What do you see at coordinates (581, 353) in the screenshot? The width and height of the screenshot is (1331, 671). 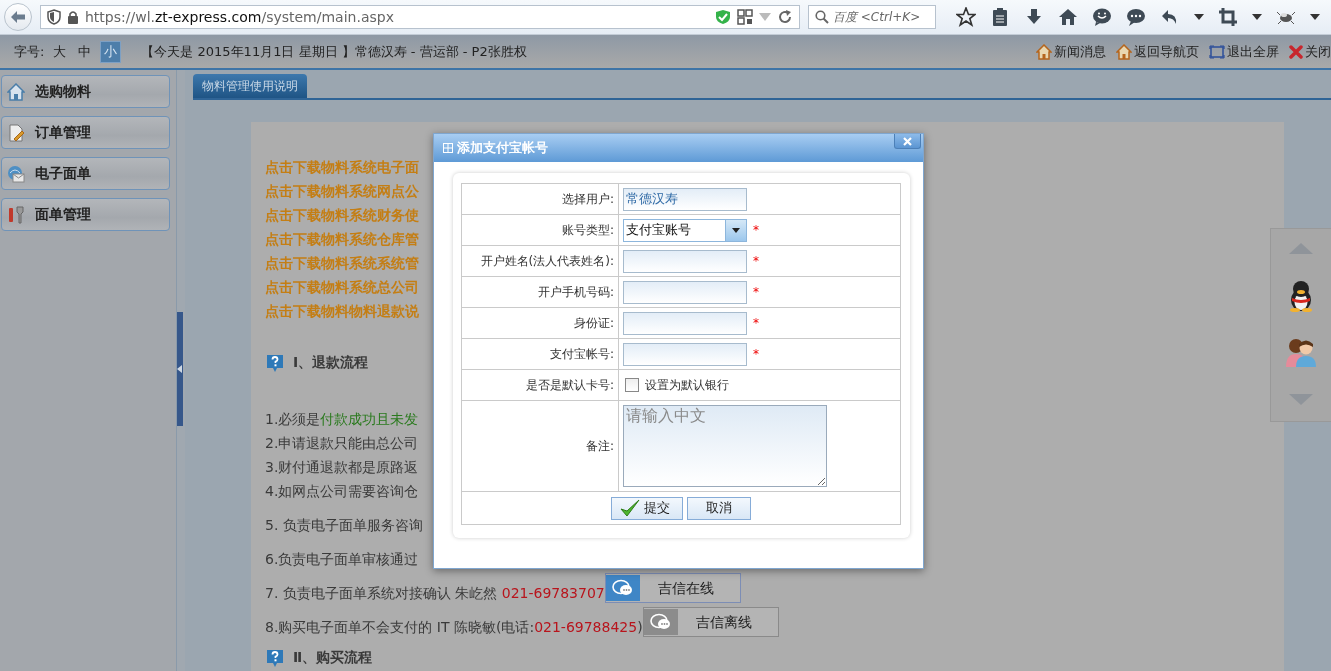 I see `field-label: 支付宝帐号:` at bounding box center [581, 353].